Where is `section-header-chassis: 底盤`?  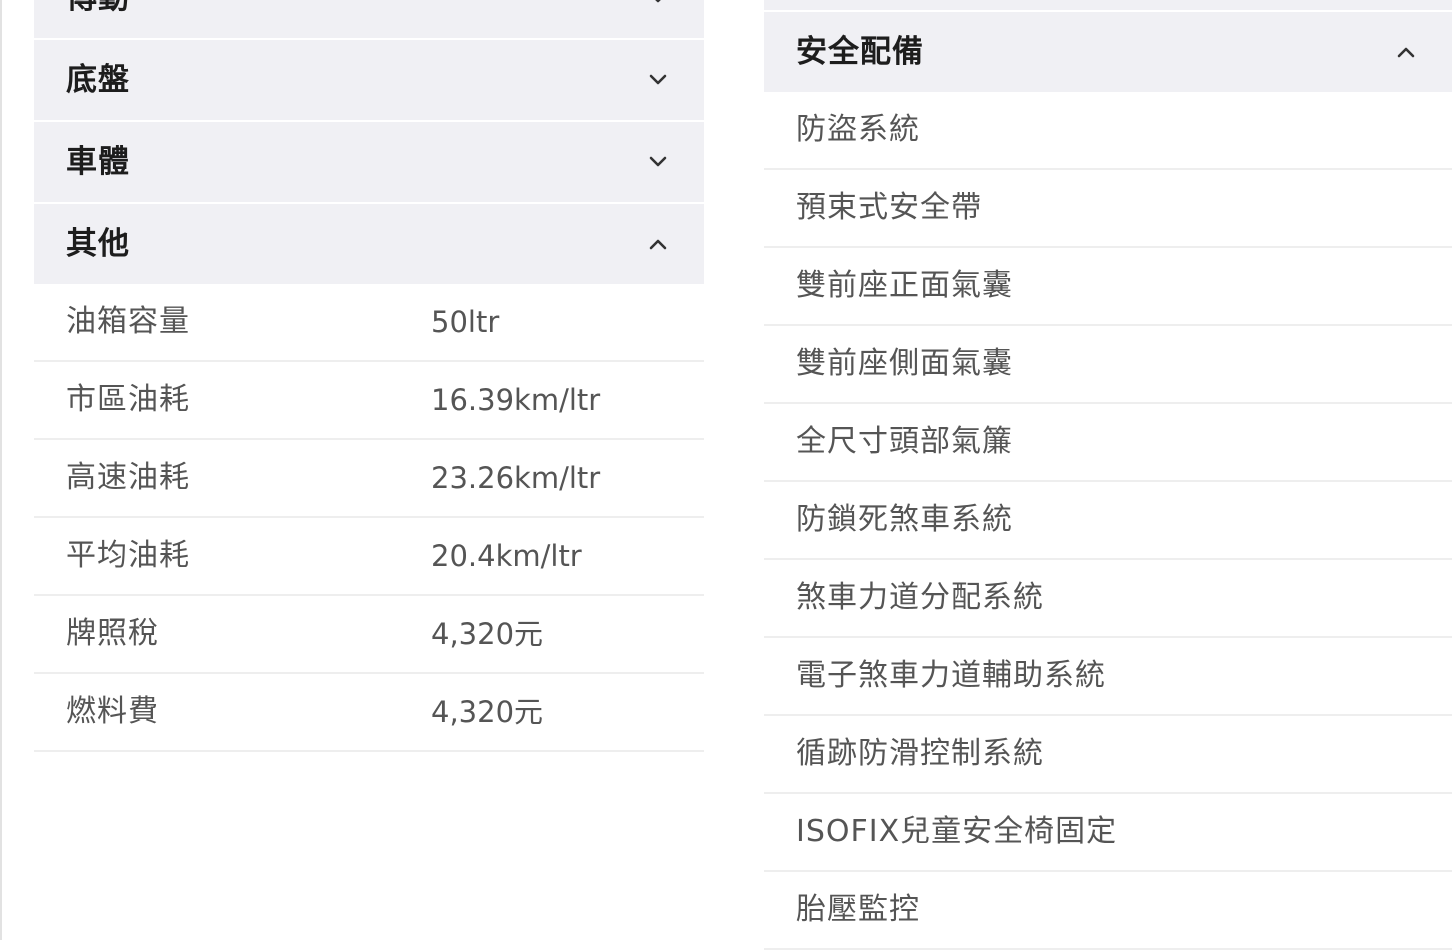
section-header-chassis: 底盤 is located at coordinates (369, 80).